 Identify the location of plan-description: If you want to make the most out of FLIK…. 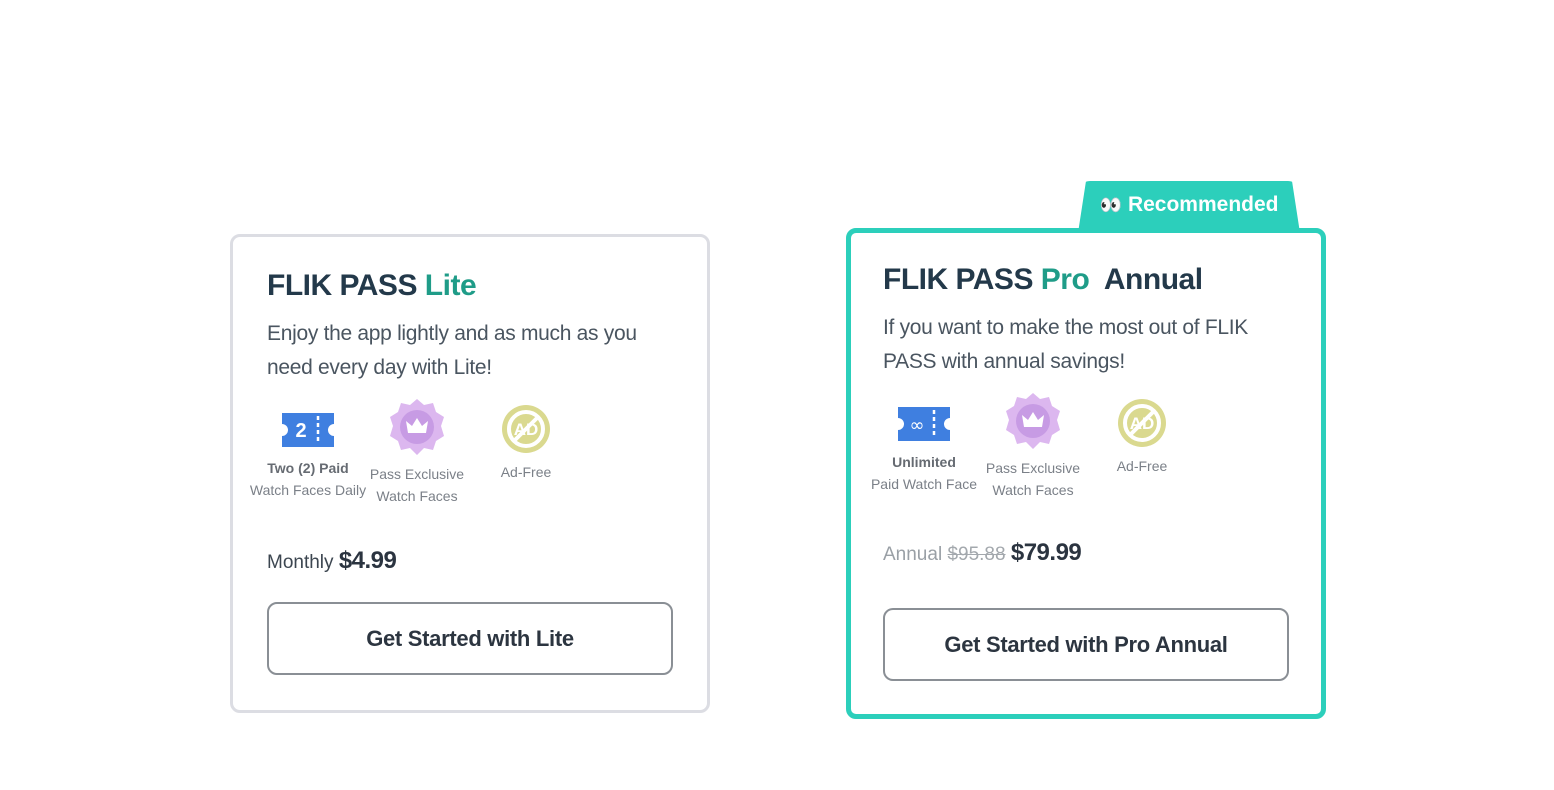
(1066, 344).